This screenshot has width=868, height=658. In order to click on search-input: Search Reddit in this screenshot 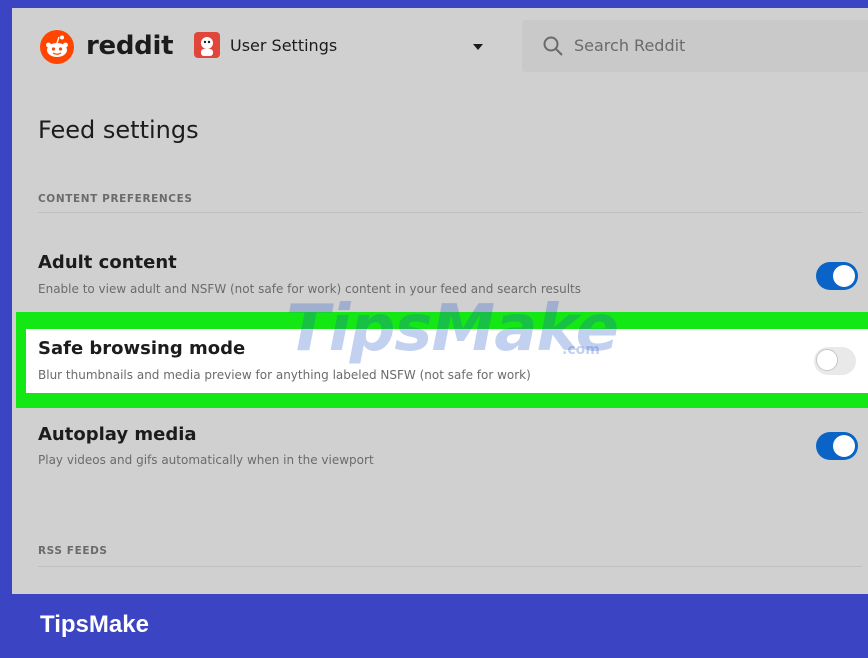, I will do `click(629, 46)`.